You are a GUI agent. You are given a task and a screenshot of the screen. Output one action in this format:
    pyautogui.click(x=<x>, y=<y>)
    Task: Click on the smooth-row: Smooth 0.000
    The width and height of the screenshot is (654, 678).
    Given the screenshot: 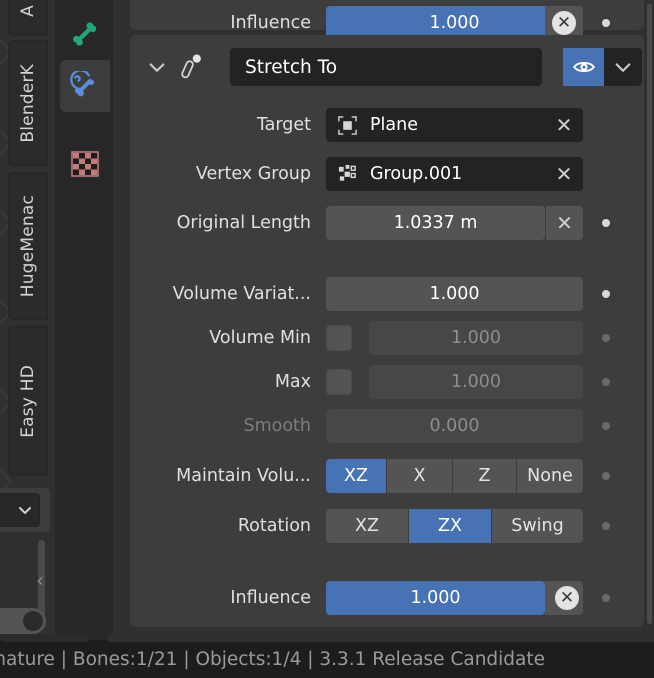 What is the action you would take?
    pyautogui.click(x=387, y=426)
    